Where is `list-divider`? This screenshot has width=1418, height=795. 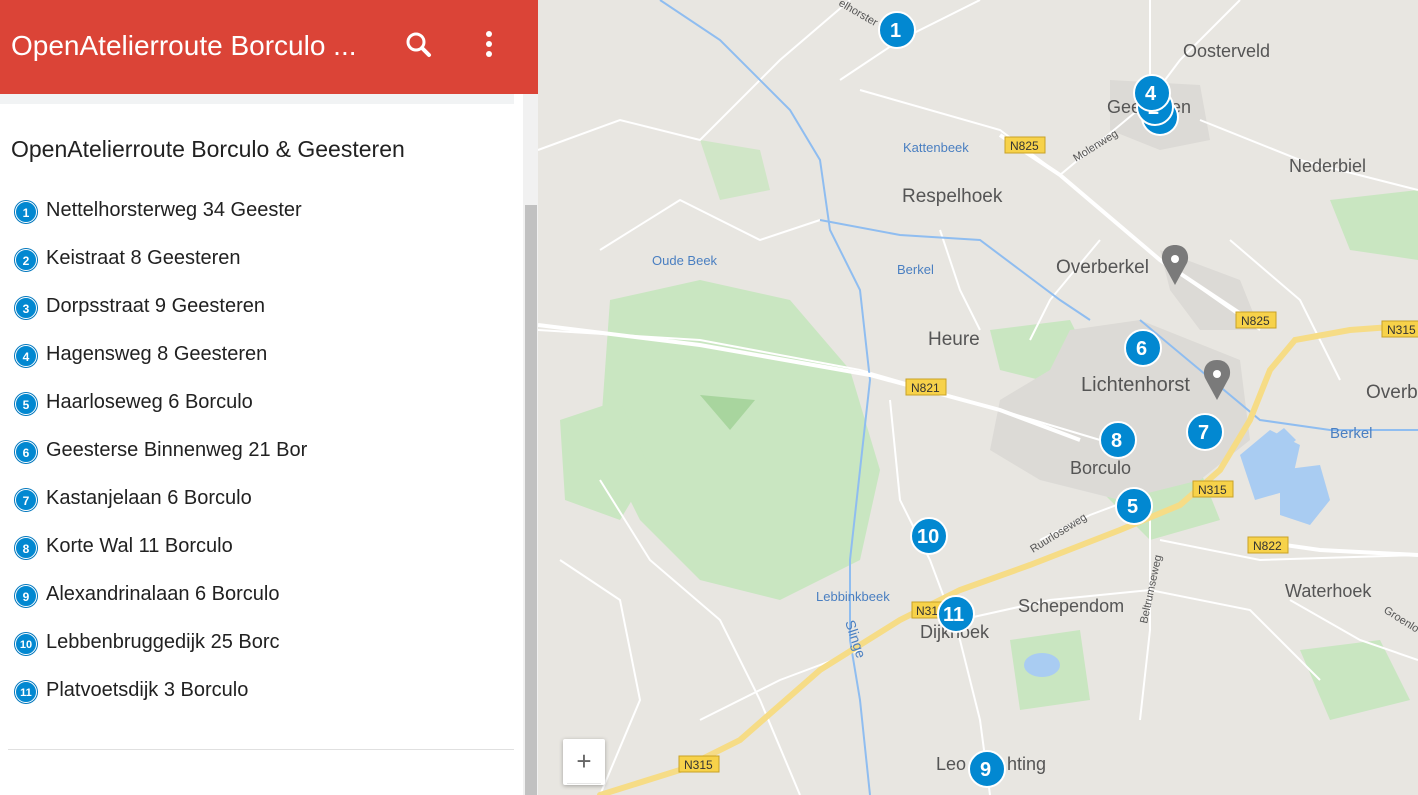
list-divider is located at coordinates (261, 749).